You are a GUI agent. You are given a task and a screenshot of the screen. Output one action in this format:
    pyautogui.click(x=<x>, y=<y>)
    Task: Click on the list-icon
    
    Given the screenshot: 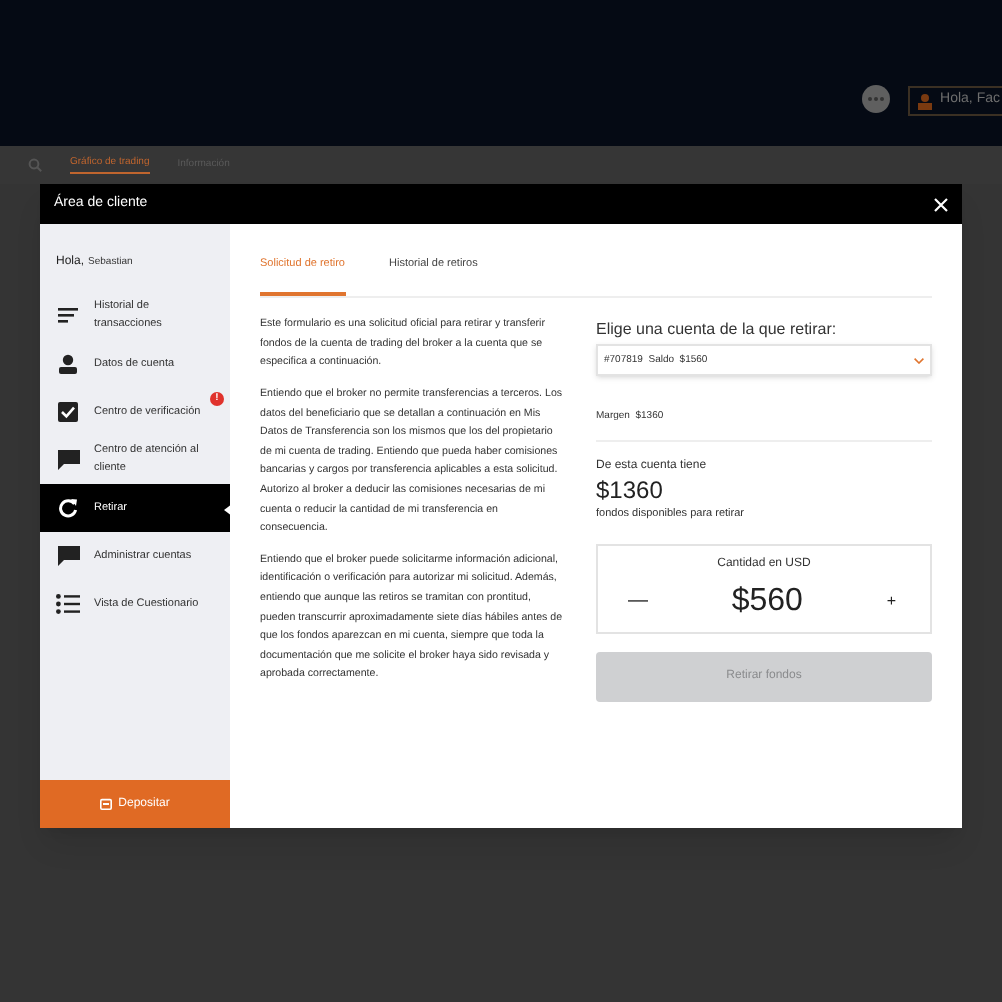 What is the action you would take?
    pyautogui.click(x=68, y=604)
    